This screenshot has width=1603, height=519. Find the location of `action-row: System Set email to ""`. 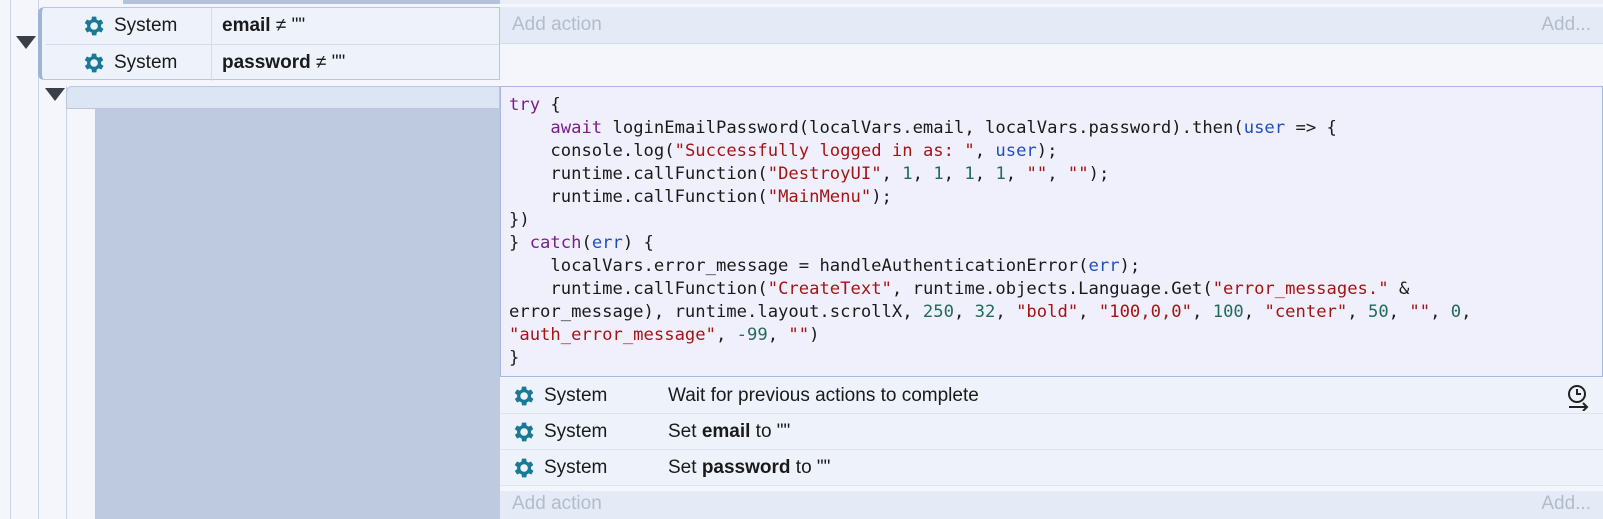

action-row: System Set email to "" is located at coordinates (1051, 432).